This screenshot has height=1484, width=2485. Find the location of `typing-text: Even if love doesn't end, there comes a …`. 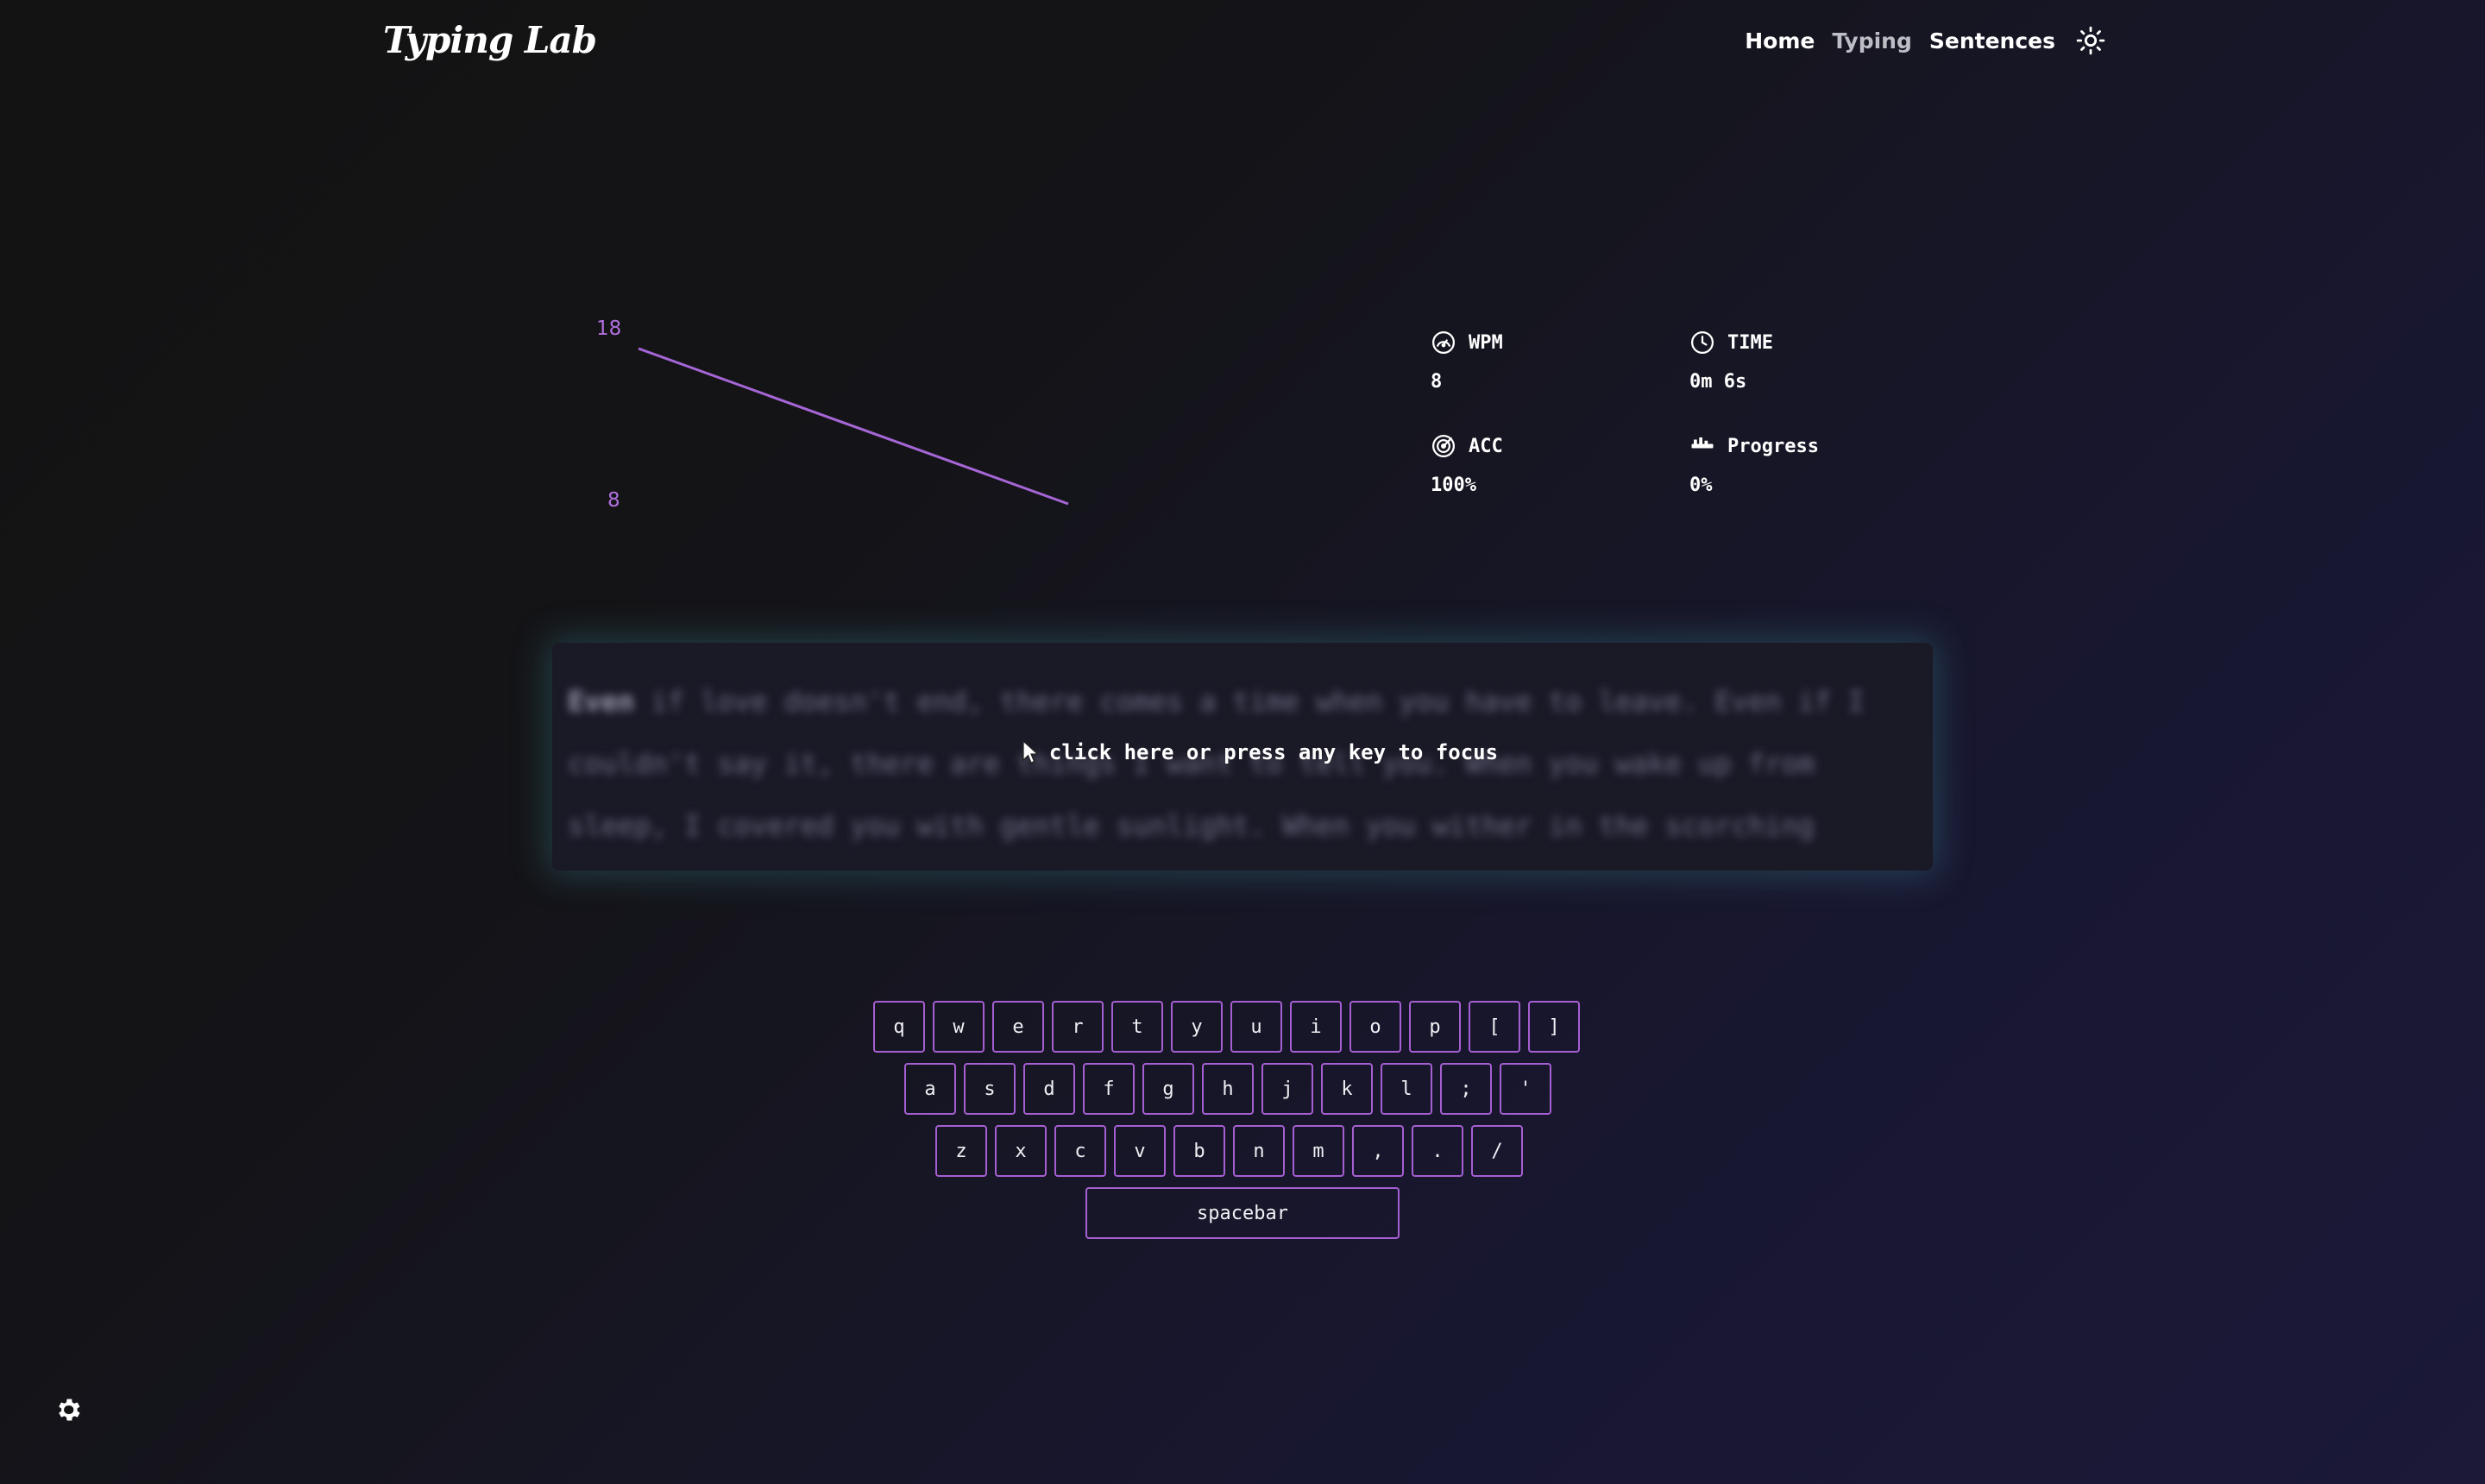

typing-text: Even if love doesn't end, there comes a … is located at coordinates (1241, 770).